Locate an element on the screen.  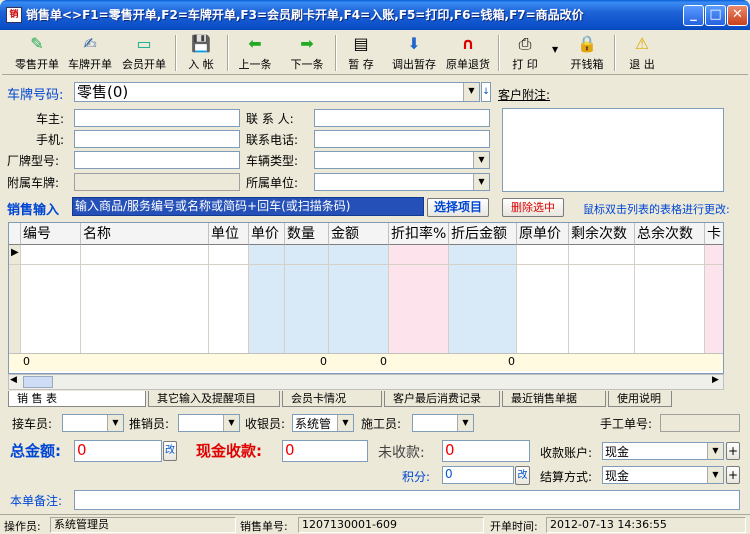
plate-order-button: ✍ 车牌开单 is located at coordinates (90, 53).